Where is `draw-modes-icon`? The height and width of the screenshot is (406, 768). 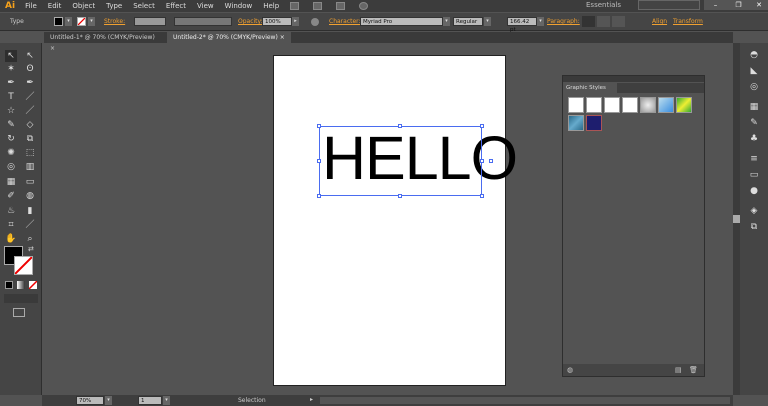
draw-modes-icon is located at coordinates (21, 298).